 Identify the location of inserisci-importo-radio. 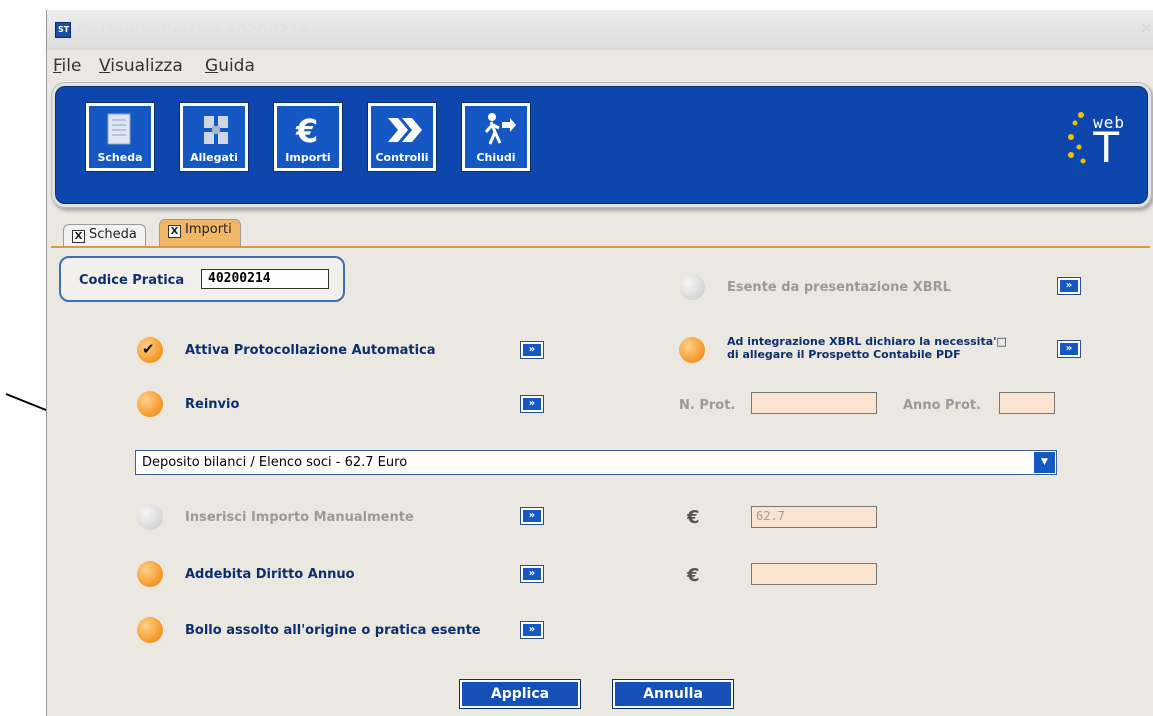
(150, 517).